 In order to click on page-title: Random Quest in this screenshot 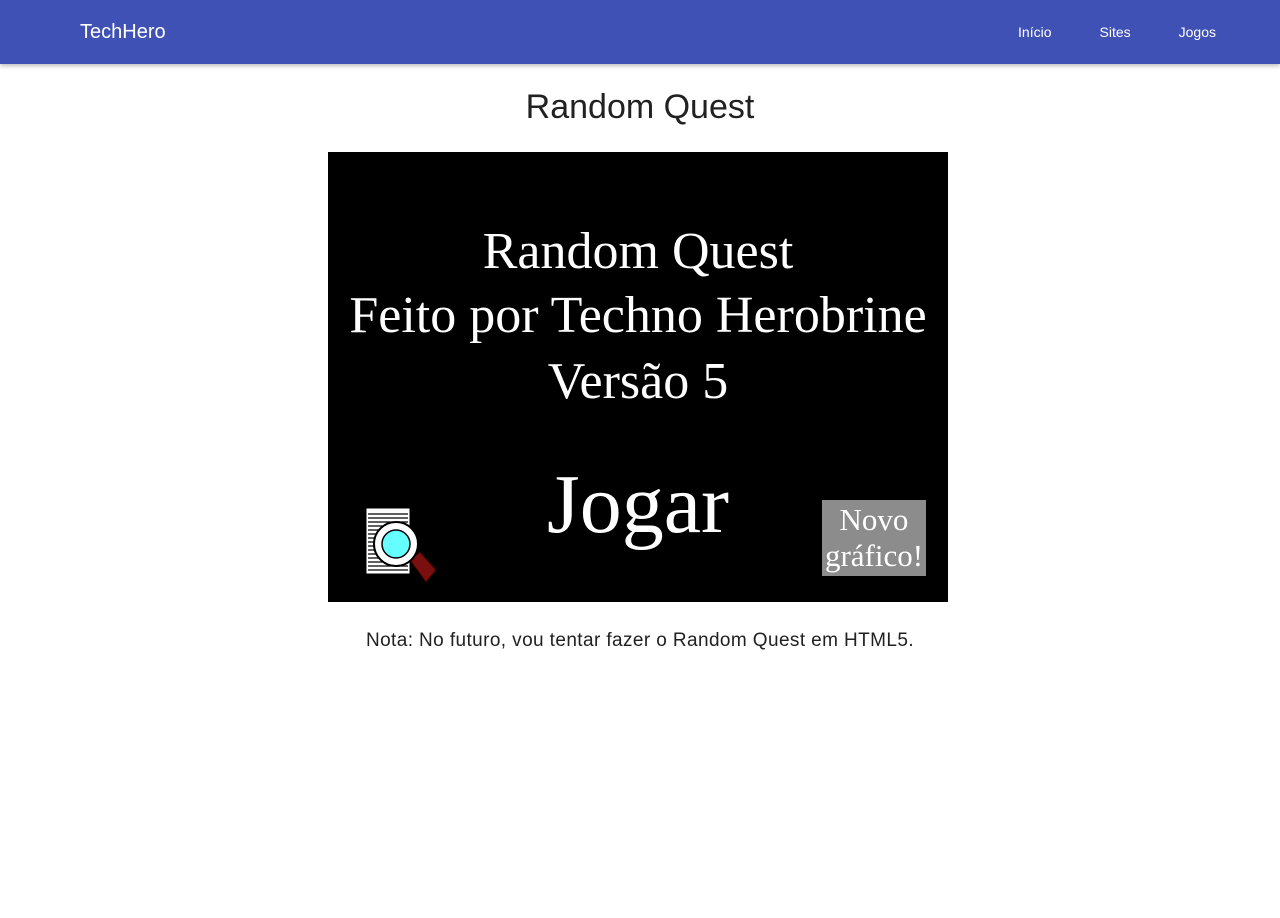, I will do `click(640, 107)`.